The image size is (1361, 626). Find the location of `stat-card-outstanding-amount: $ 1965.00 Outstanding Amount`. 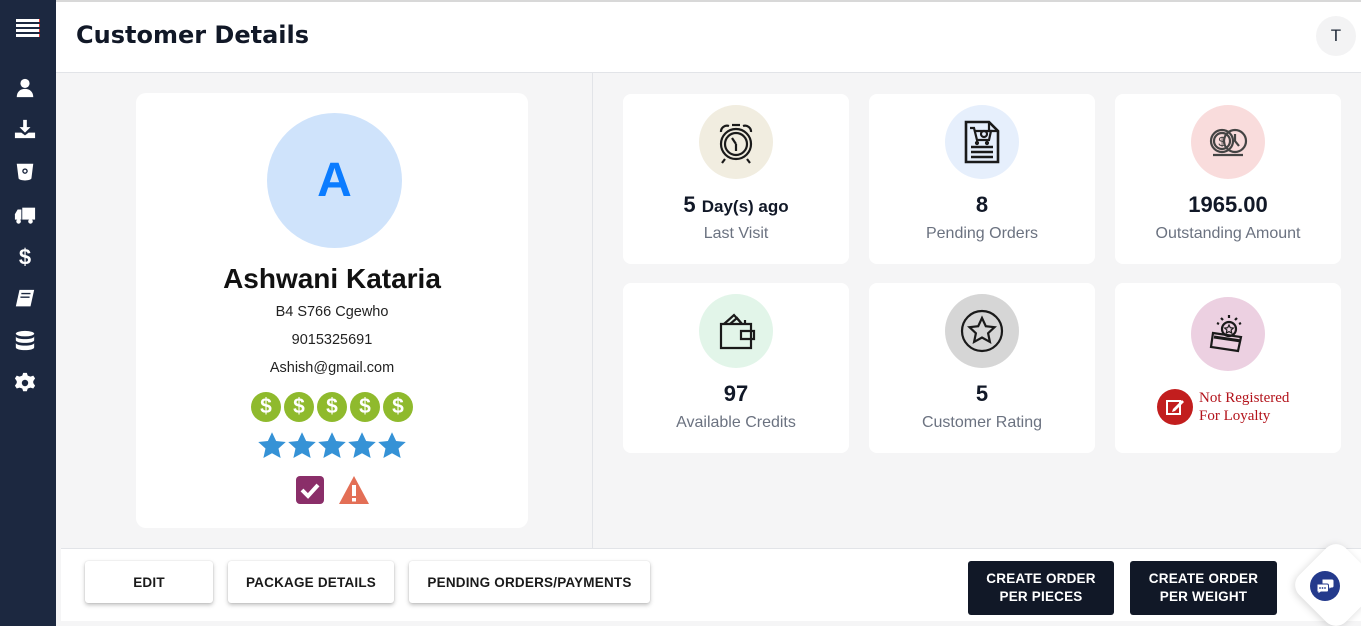

stat-card-outstanding-amount: $ 1965.00 Outstanding Amount is located at coordinates (1228, 179).